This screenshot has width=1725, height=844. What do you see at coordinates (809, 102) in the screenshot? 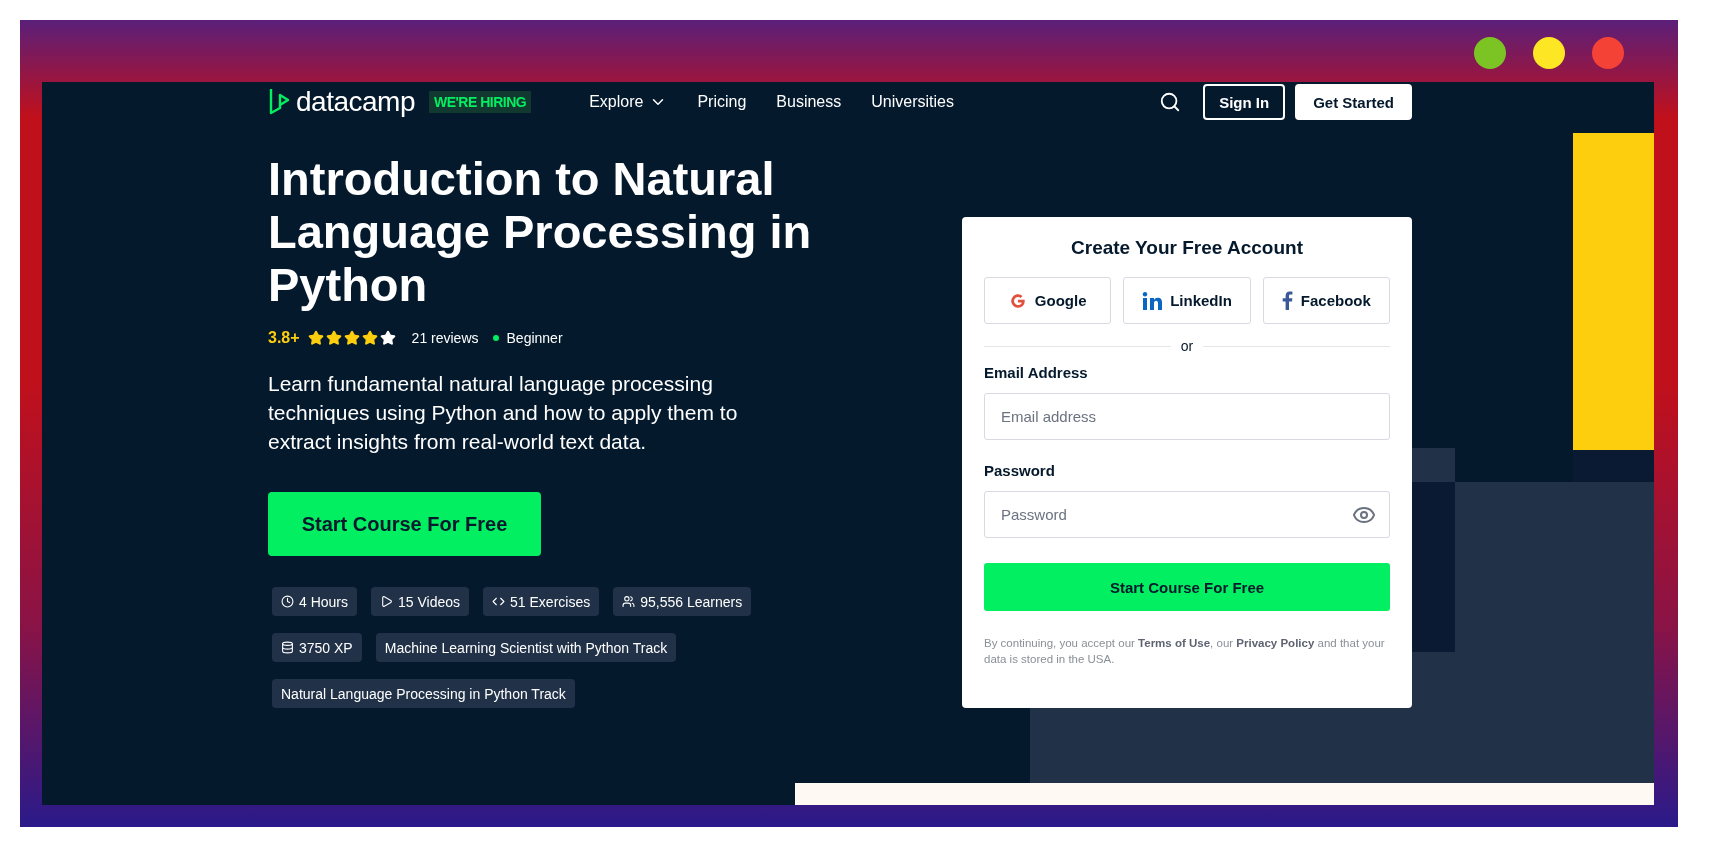
I see `nav-link: Business` at bounding box center [809, 102].